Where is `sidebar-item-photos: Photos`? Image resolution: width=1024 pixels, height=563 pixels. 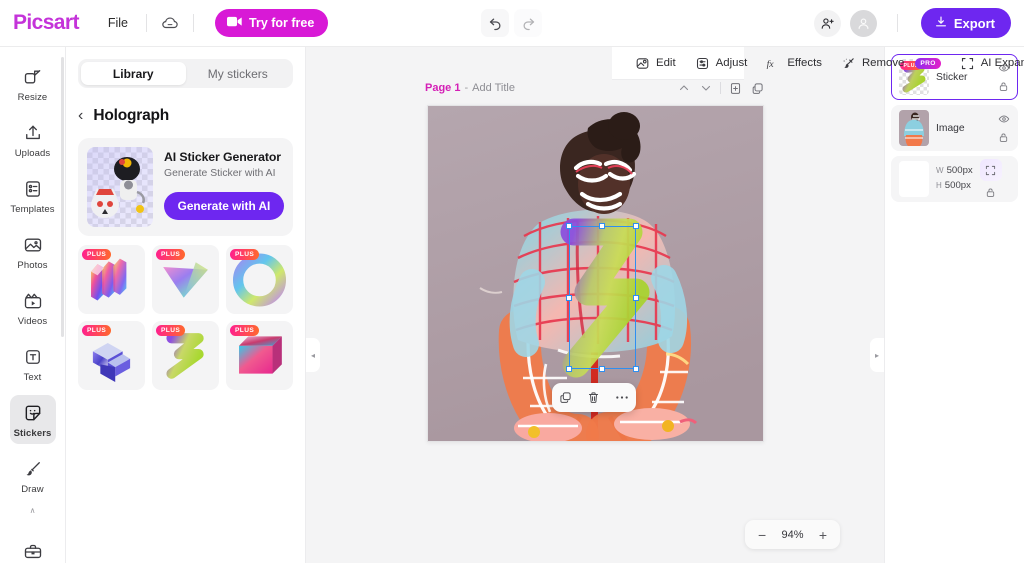
sidebar-item-photos: Photos is located at coordinates (33, 251).